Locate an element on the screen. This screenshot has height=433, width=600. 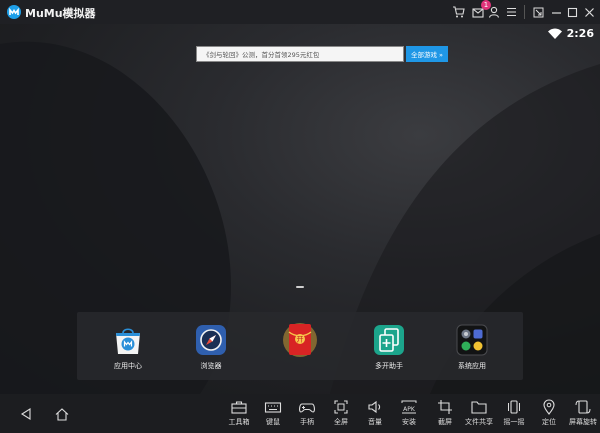
clock: 2:26 is located at coordinates (580, 33).